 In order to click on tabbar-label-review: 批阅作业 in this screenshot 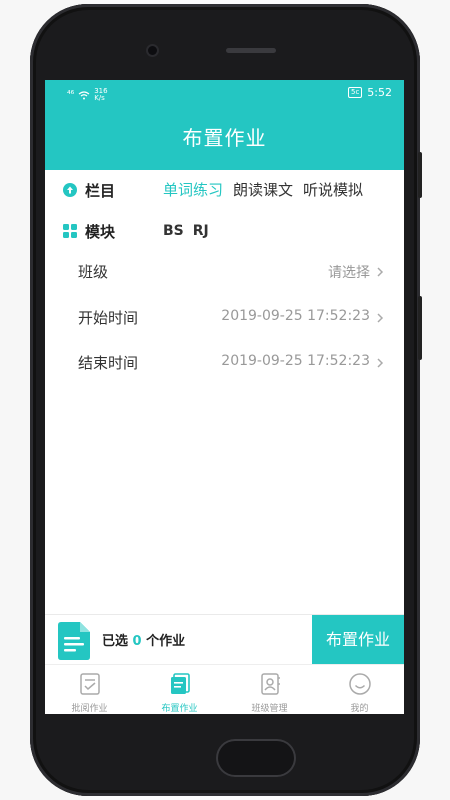, I will do `click(89, 709)`.